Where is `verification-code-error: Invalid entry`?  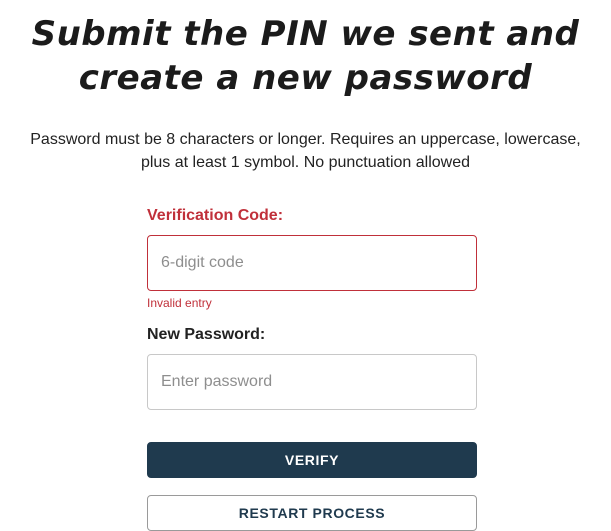
verification-code-error: Invalid entry is located at coordinates (179, 303).